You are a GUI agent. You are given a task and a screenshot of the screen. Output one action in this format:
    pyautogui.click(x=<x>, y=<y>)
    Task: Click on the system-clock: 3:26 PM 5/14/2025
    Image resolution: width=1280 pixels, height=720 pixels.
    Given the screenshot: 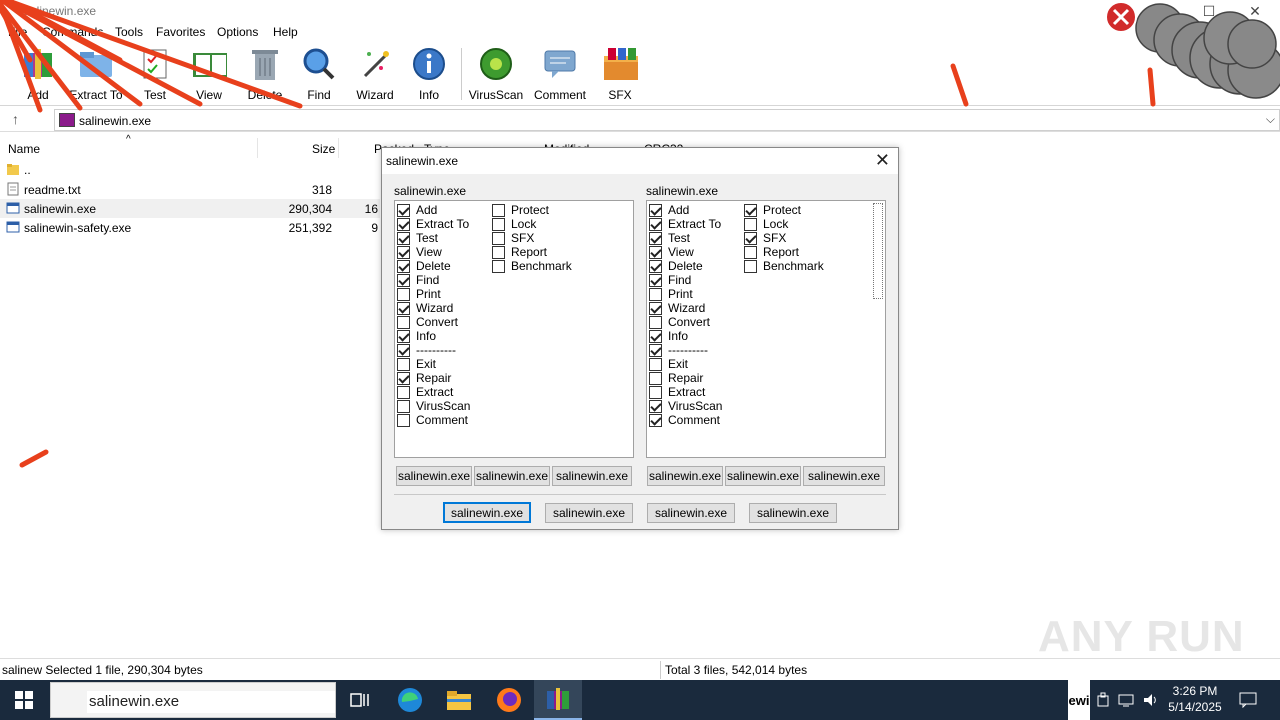 What is the action you would take?
    pyautogui.click(x=1195, y=699)
    